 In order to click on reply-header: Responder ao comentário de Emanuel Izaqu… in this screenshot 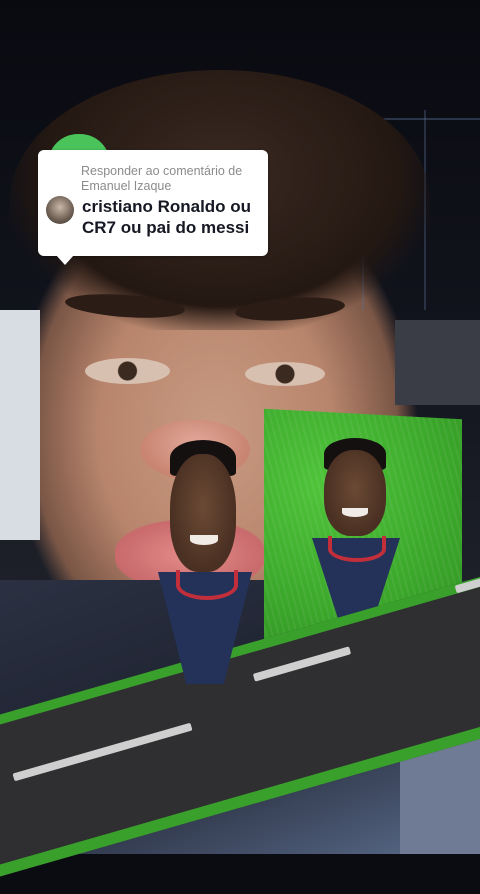, I will do `click(171, 179)`.